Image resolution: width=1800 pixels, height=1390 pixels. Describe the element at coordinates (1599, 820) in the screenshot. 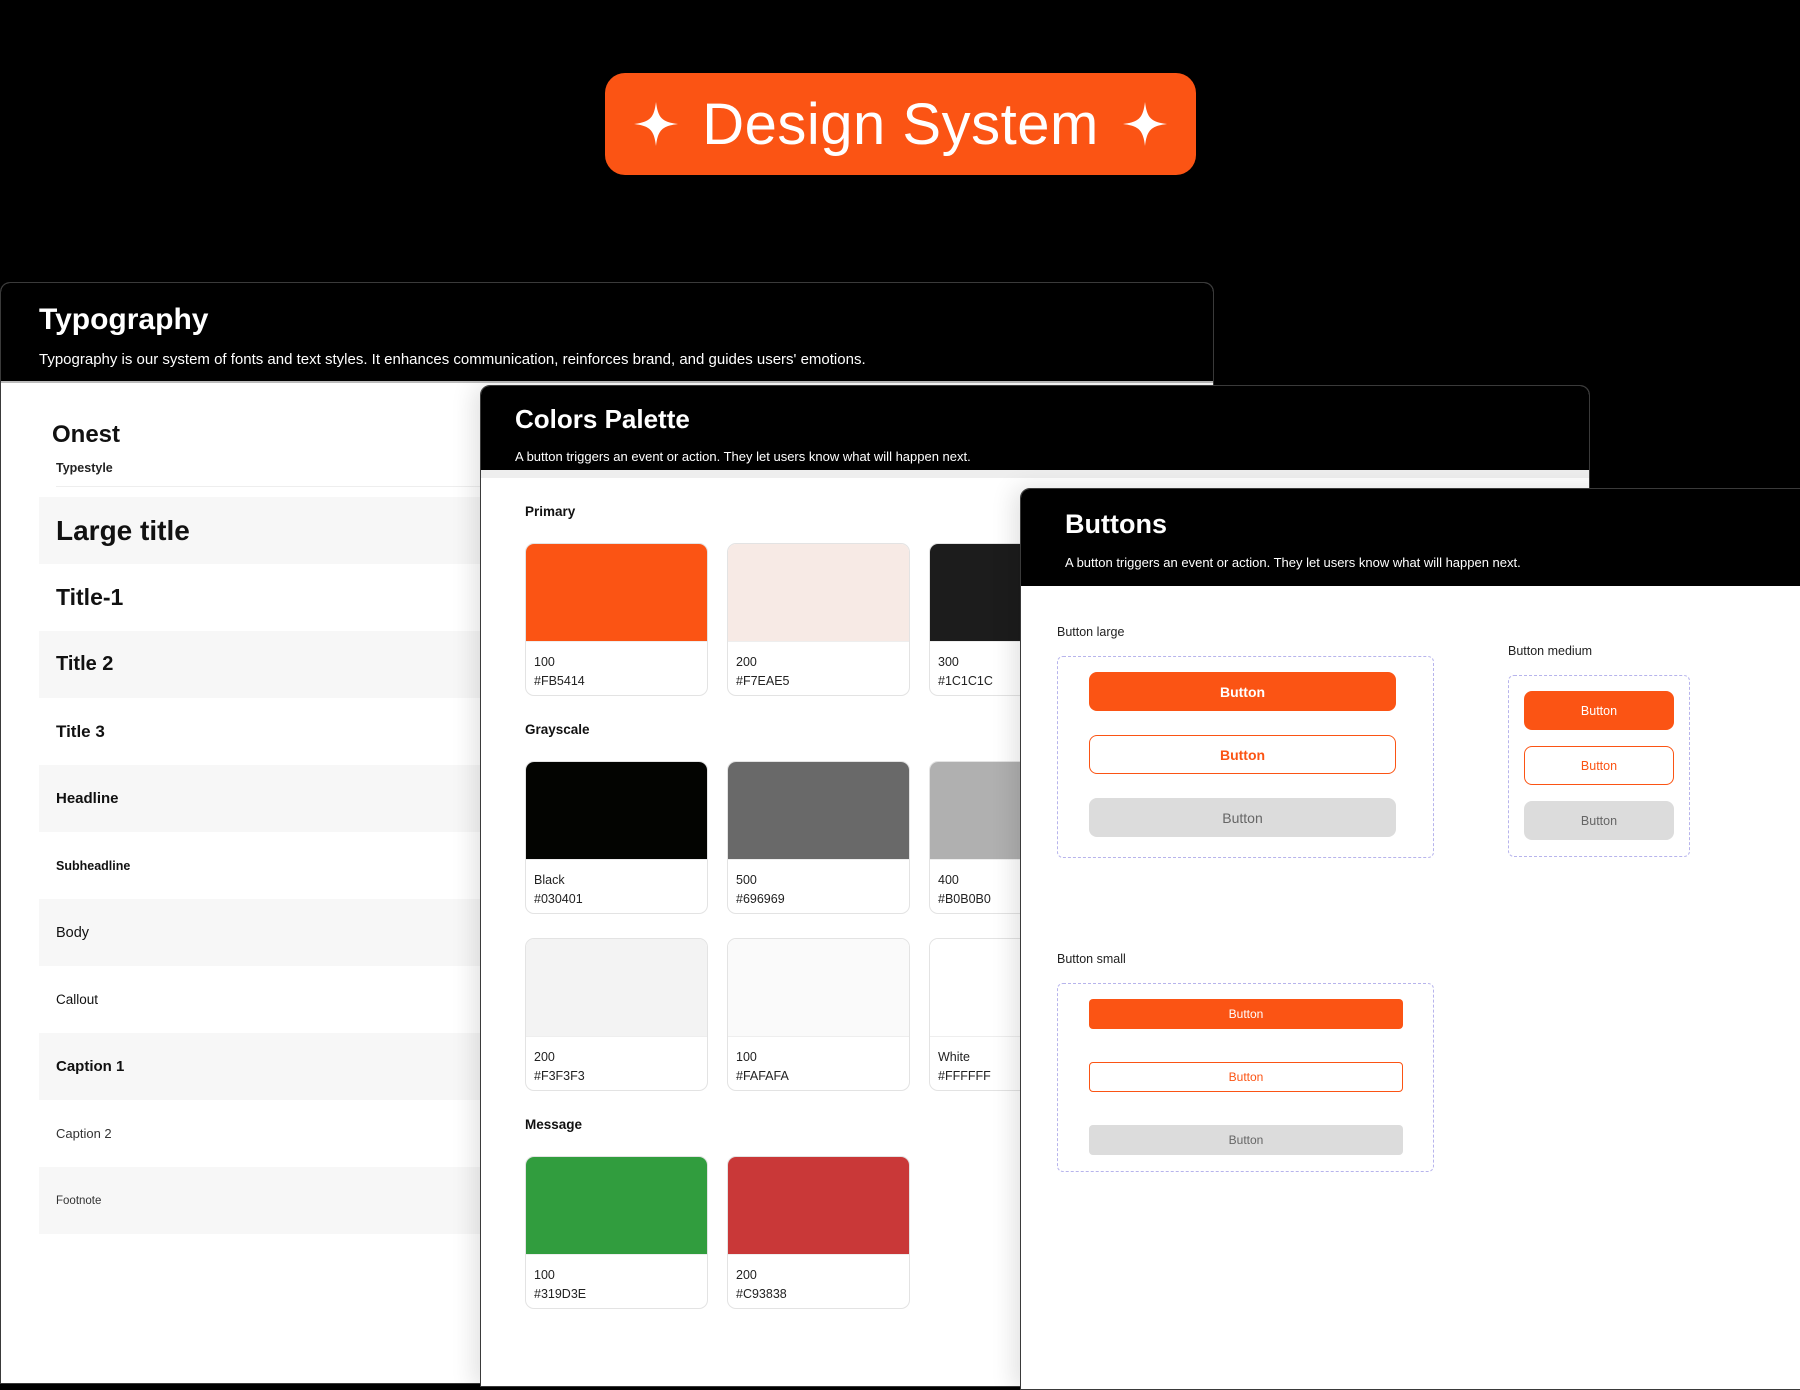

I see `disabled-button-medium: Button` at that location.